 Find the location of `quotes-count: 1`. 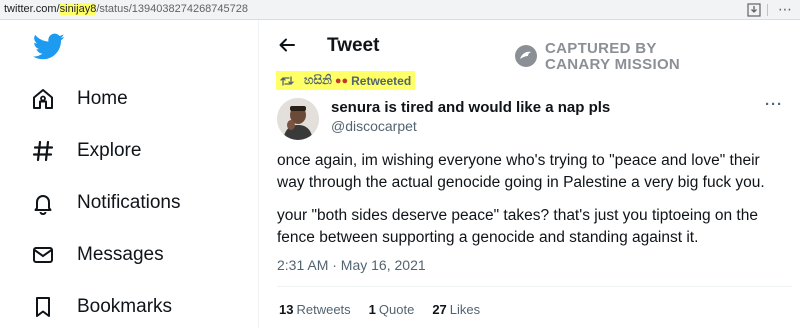

quotes-count: 1 is located at coordinates (372, 309).